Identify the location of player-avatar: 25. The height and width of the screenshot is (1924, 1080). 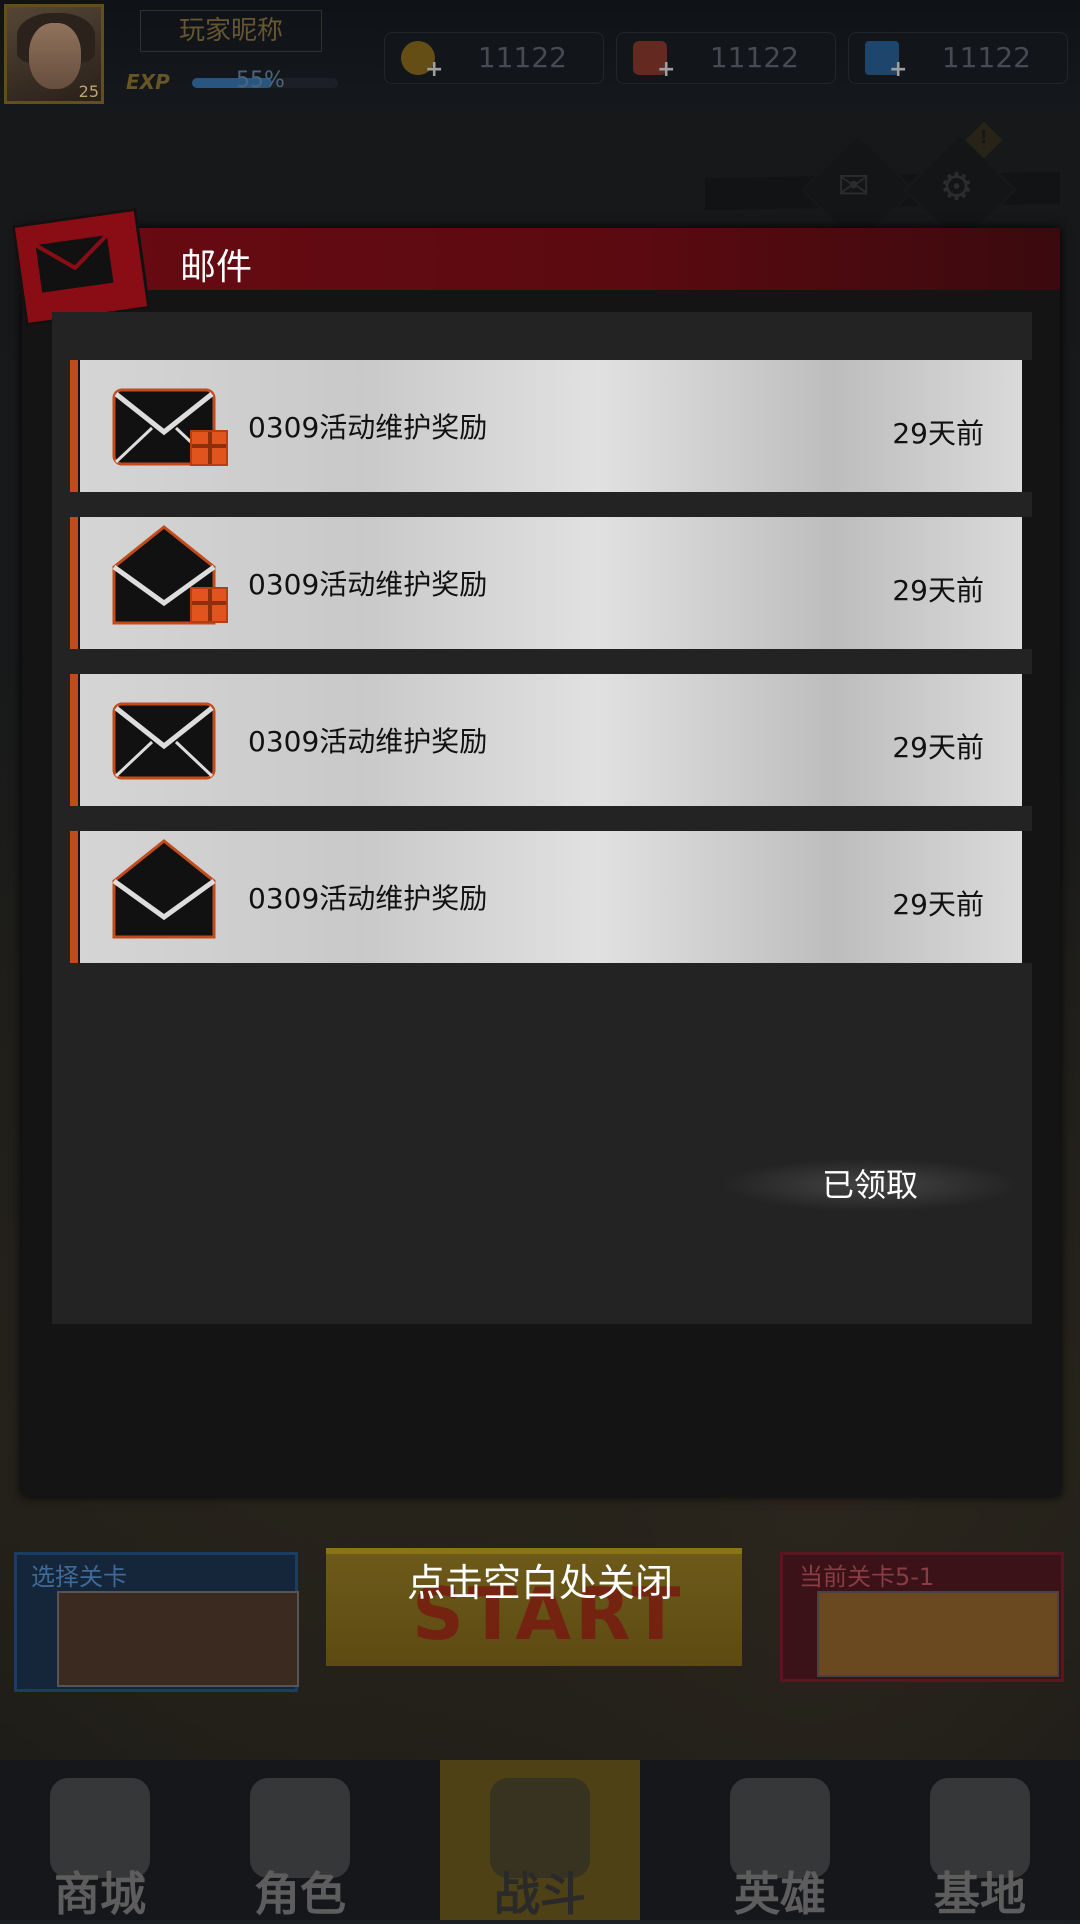
(54, 54).